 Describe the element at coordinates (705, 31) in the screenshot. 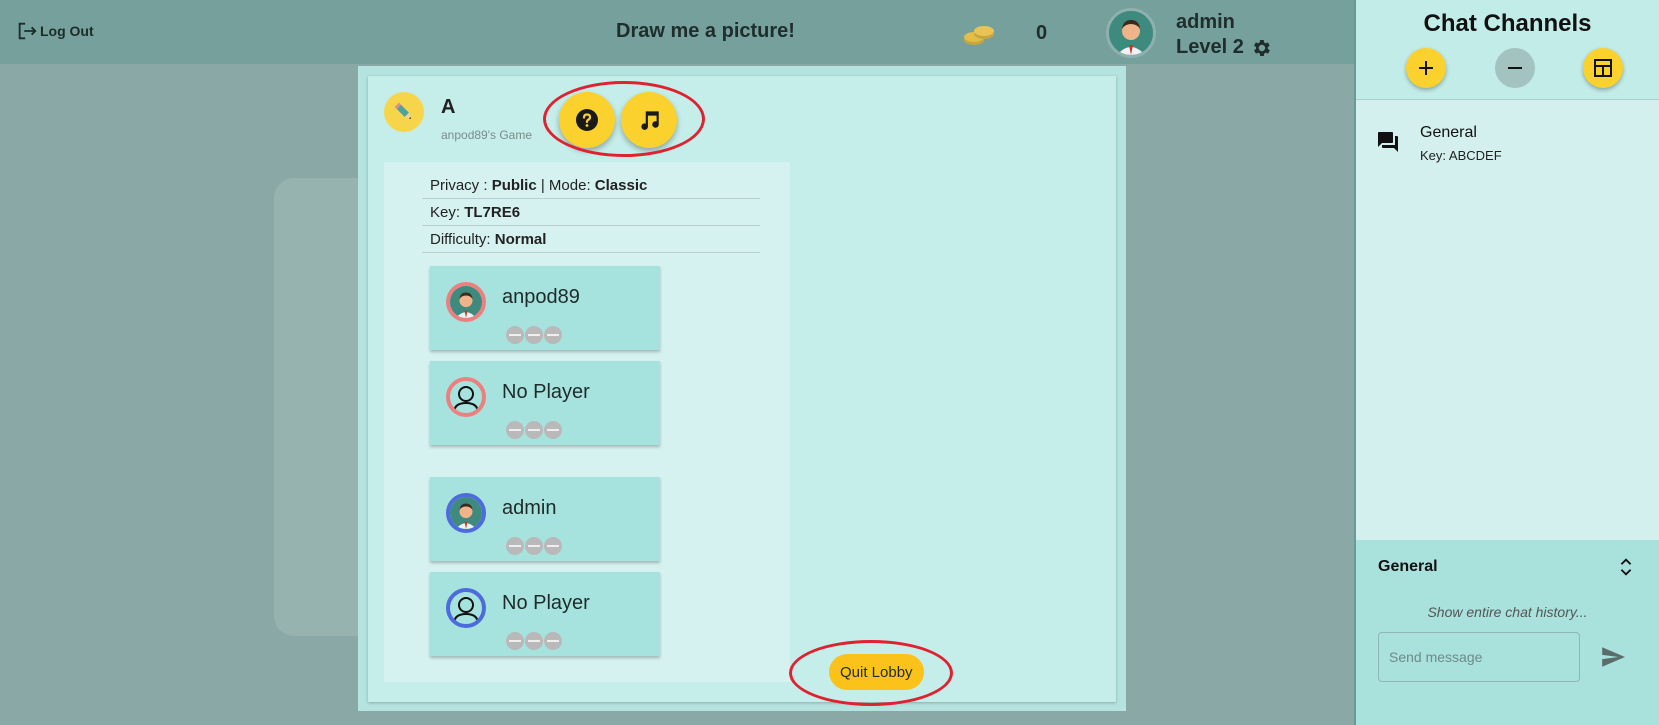

I see `page-title: Draw me a picture!` at that location.